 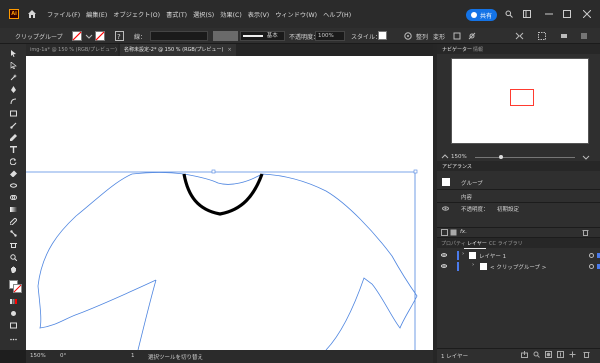 What do you see at coordinates (518, 255) in the screenshot?
I see `layer-row: › レイヤー 1` at bounding box center [518, 255].